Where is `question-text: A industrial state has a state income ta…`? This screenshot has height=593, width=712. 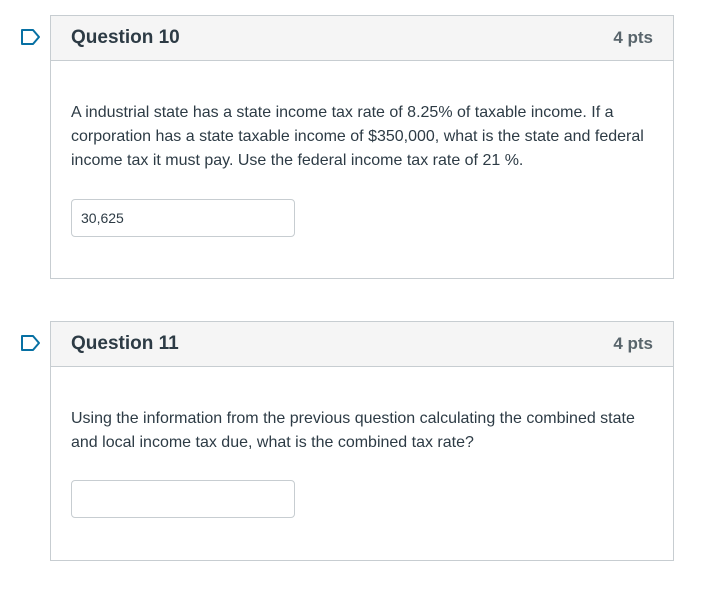 question-text: A industrial state has a state income ta… is located at coordinates (357, 136).